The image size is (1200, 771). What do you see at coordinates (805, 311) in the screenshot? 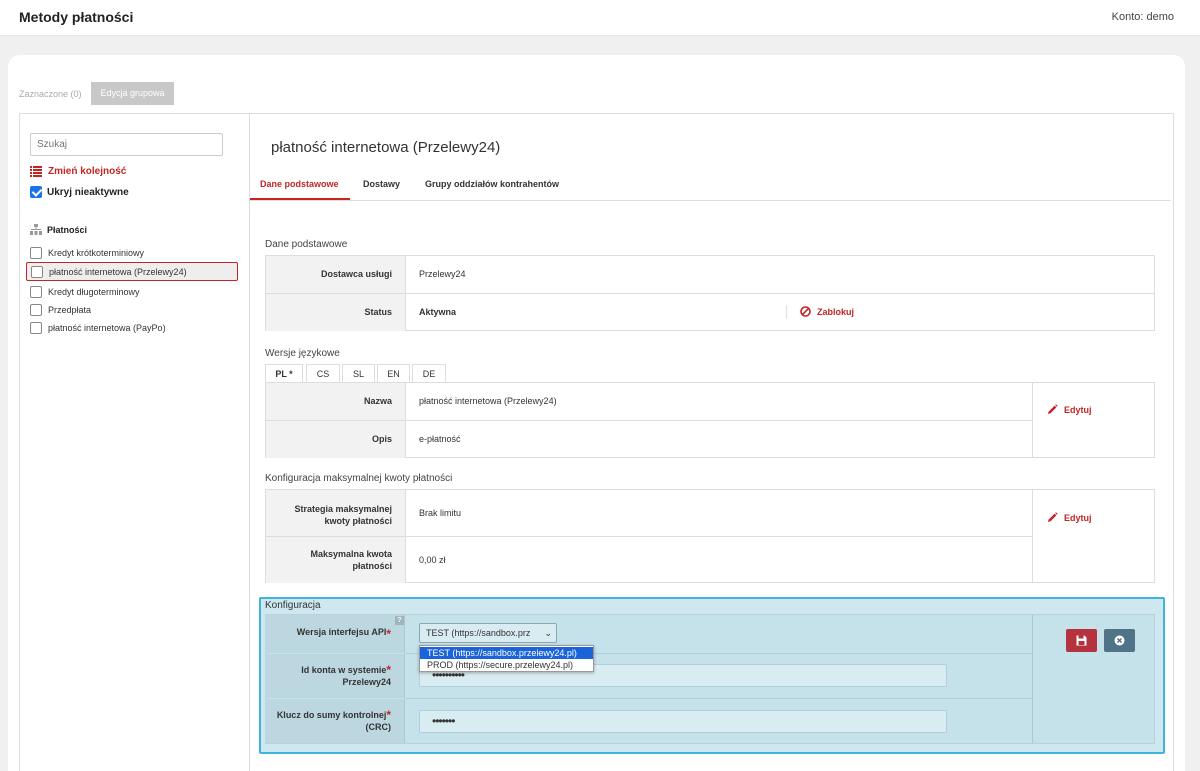
I see `ban-icon` at bounding box center [805, 311].